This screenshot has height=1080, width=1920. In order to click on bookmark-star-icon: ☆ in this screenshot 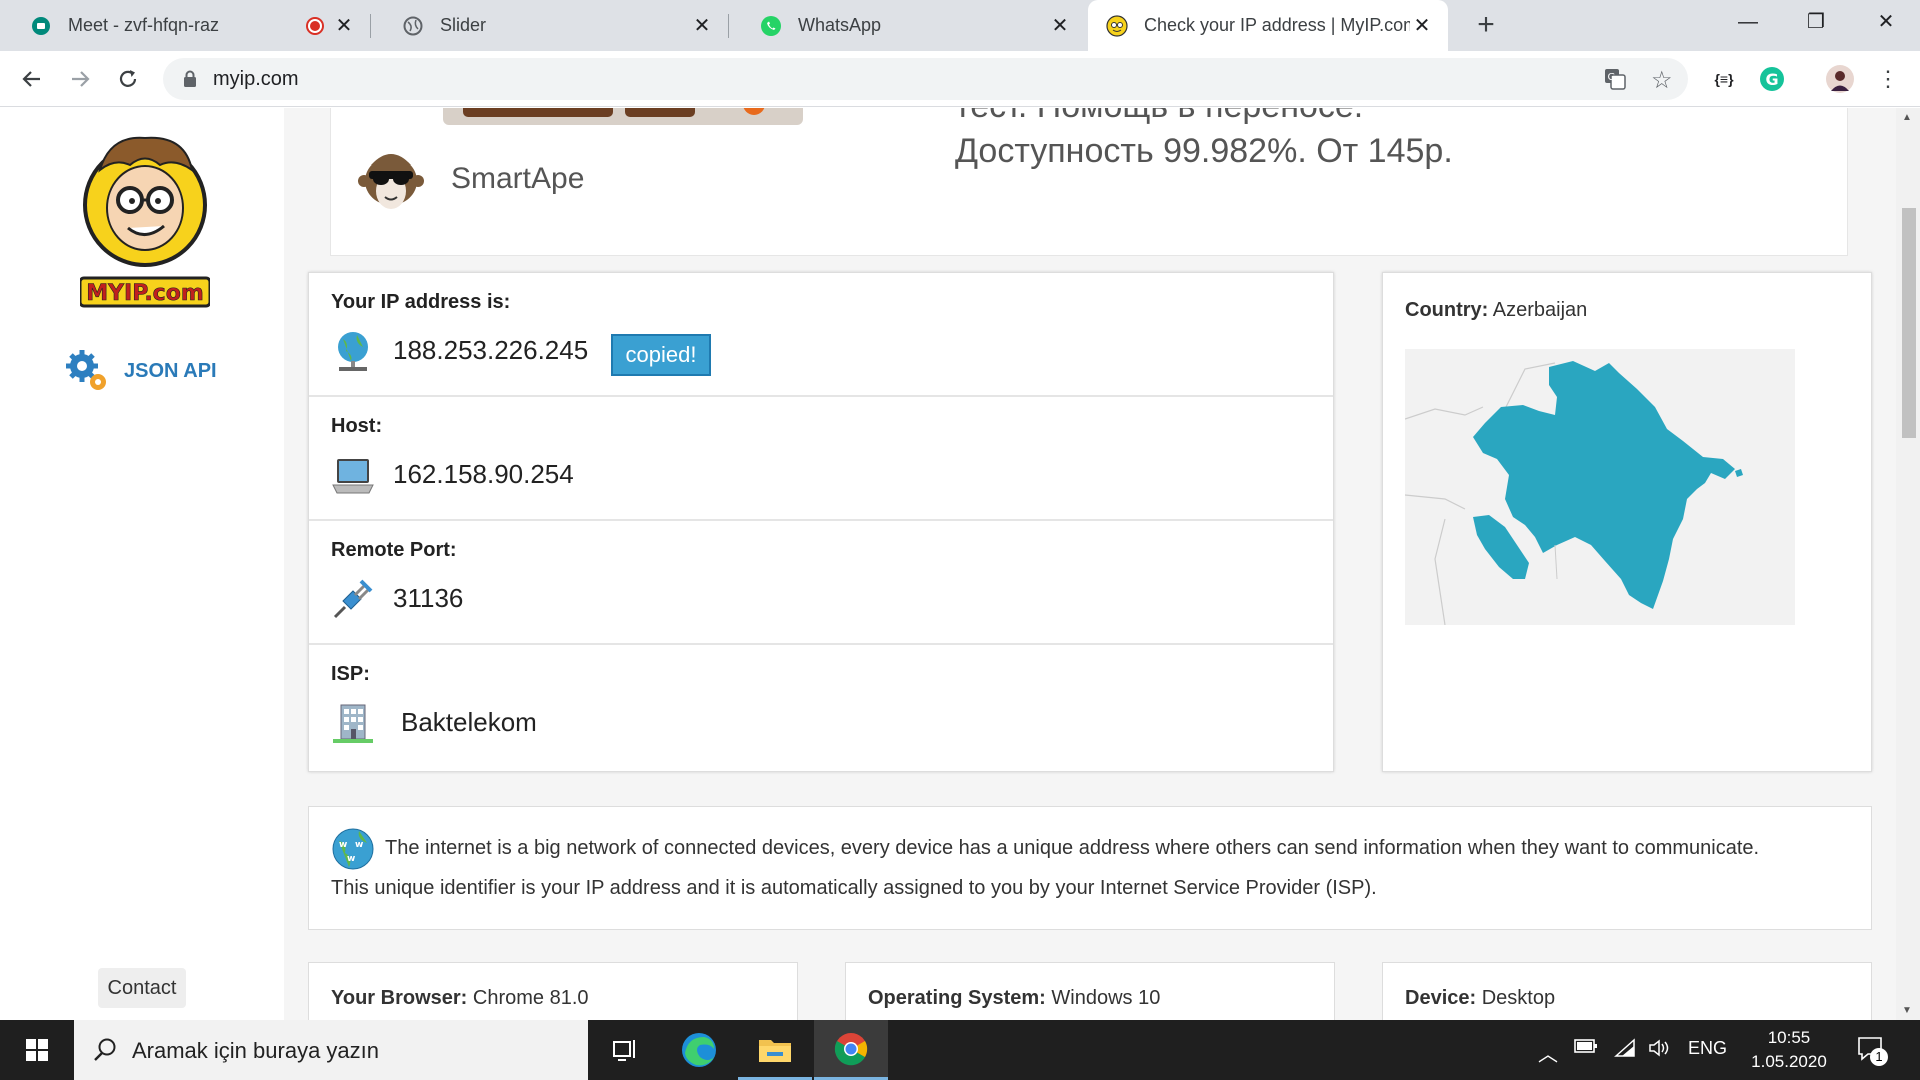, I will do `click(1662, 80)`.